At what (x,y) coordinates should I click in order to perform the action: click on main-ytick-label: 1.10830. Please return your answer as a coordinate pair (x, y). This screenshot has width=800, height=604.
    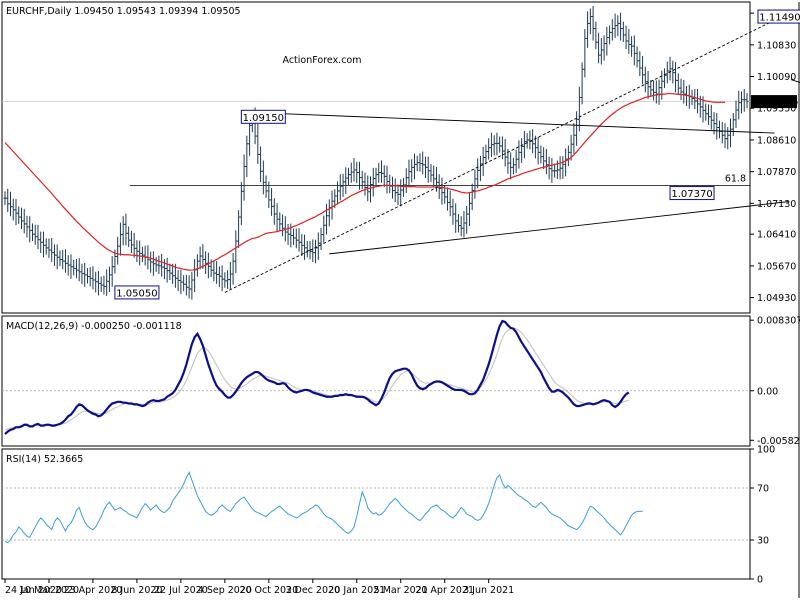
    Looking at the image, I should click on (776, 45).